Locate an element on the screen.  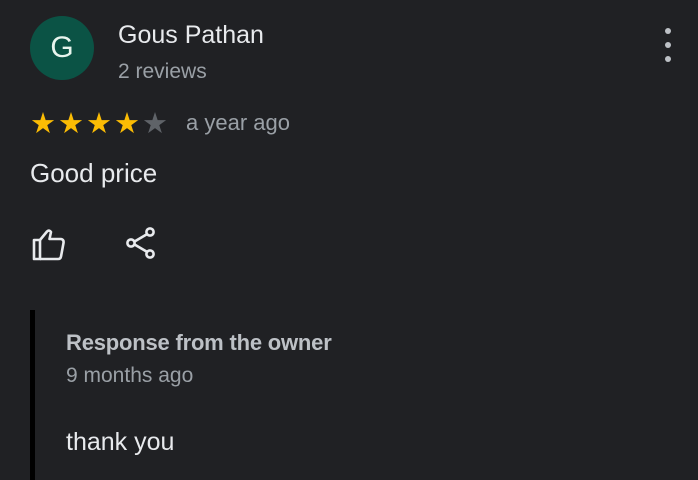
share-icon is located at coordinates (140, 243).